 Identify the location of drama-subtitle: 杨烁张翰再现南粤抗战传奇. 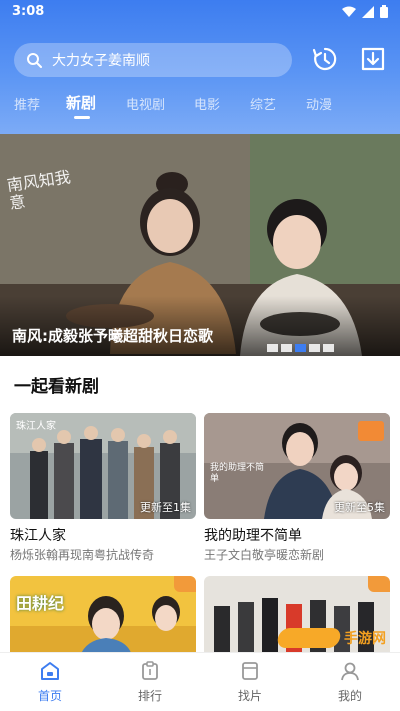
(82, 555).